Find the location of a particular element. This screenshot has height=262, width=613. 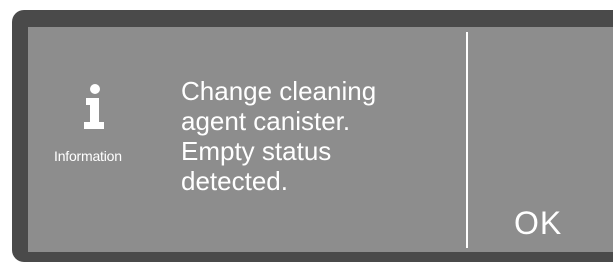

message-line: detected. is located at coordinates (234, 181).